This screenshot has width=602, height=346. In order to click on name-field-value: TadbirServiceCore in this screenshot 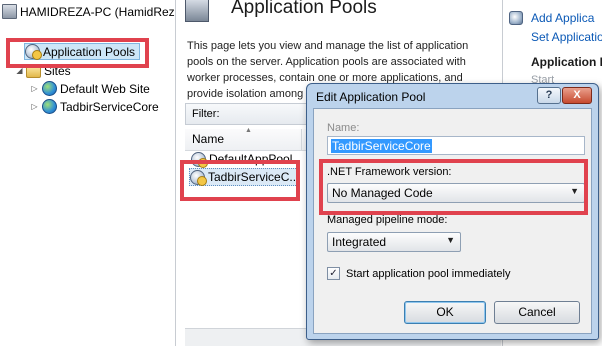, I will do `click(381, 146)`.